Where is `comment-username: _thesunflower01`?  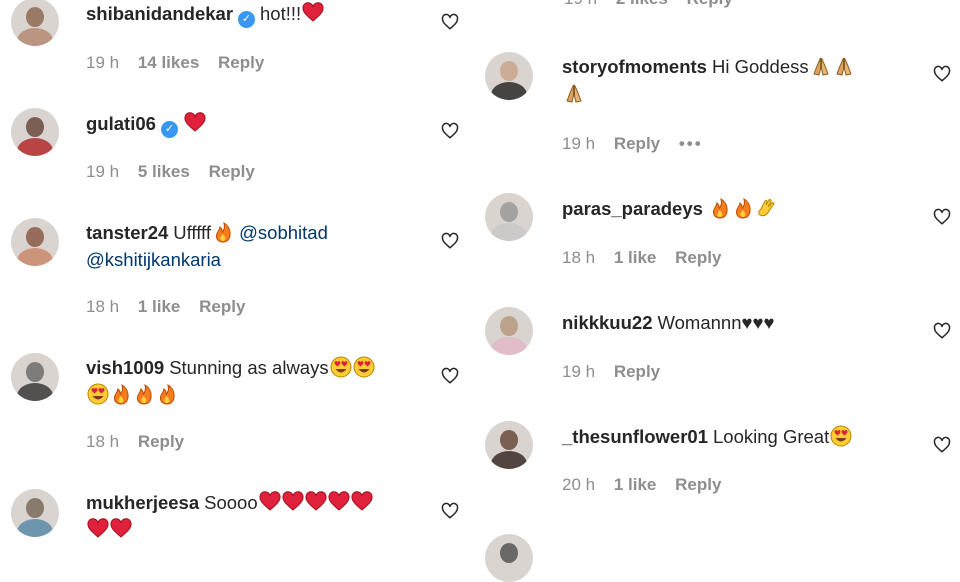
comment-username: _thesunflower01 is located at coordinates (635, 436).